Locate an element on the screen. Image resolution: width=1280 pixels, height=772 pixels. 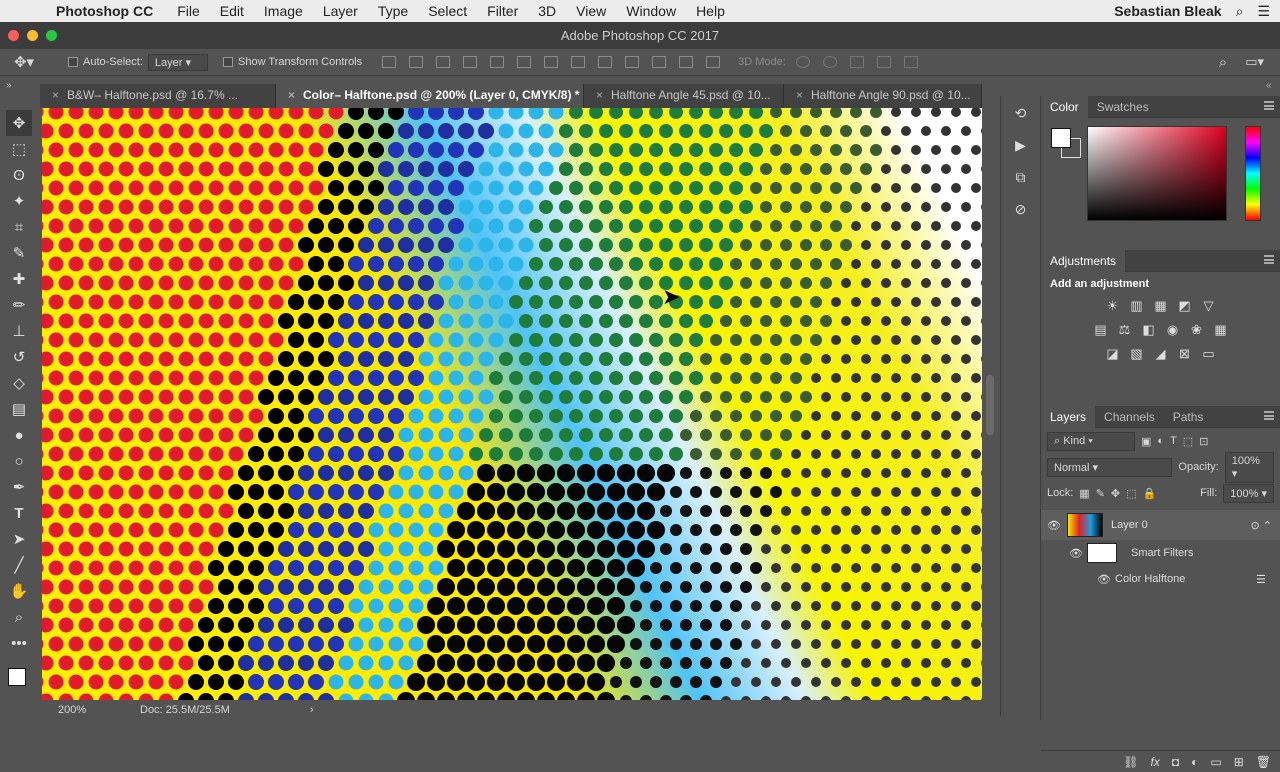
layer-row-smart-filters: 👁 Smart Filters is located at coordinates (1160, 553).